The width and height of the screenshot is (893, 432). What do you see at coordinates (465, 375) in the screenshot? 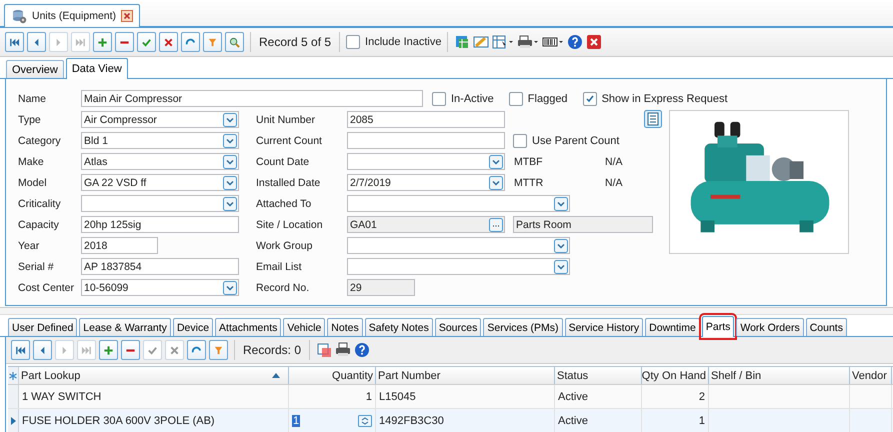
I see `column-header: Part Number` at bounding box center [465, 375].